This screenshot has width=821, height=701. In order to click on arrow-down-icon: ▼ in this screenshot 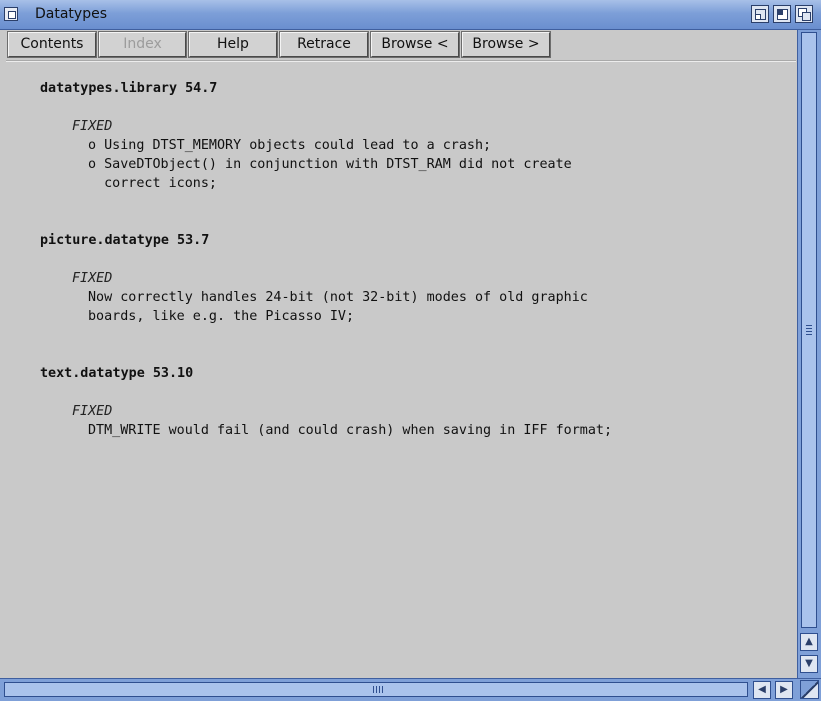, I will do `click(809, 664)`.